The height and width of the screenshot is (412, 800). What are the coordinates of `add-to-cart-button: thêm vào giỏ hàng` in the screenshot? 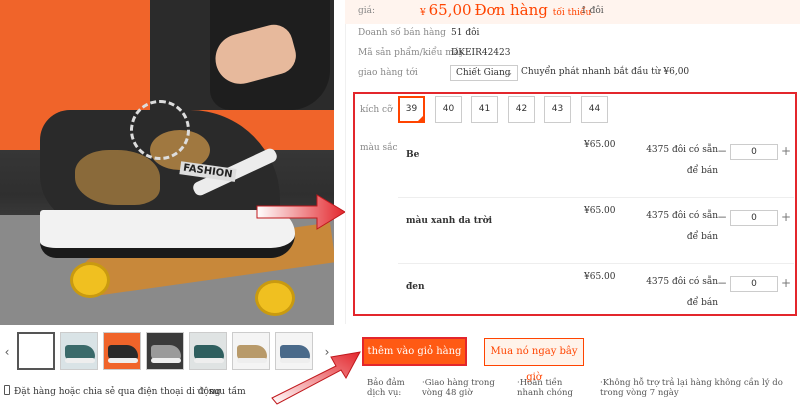 It's located at (414, 351).